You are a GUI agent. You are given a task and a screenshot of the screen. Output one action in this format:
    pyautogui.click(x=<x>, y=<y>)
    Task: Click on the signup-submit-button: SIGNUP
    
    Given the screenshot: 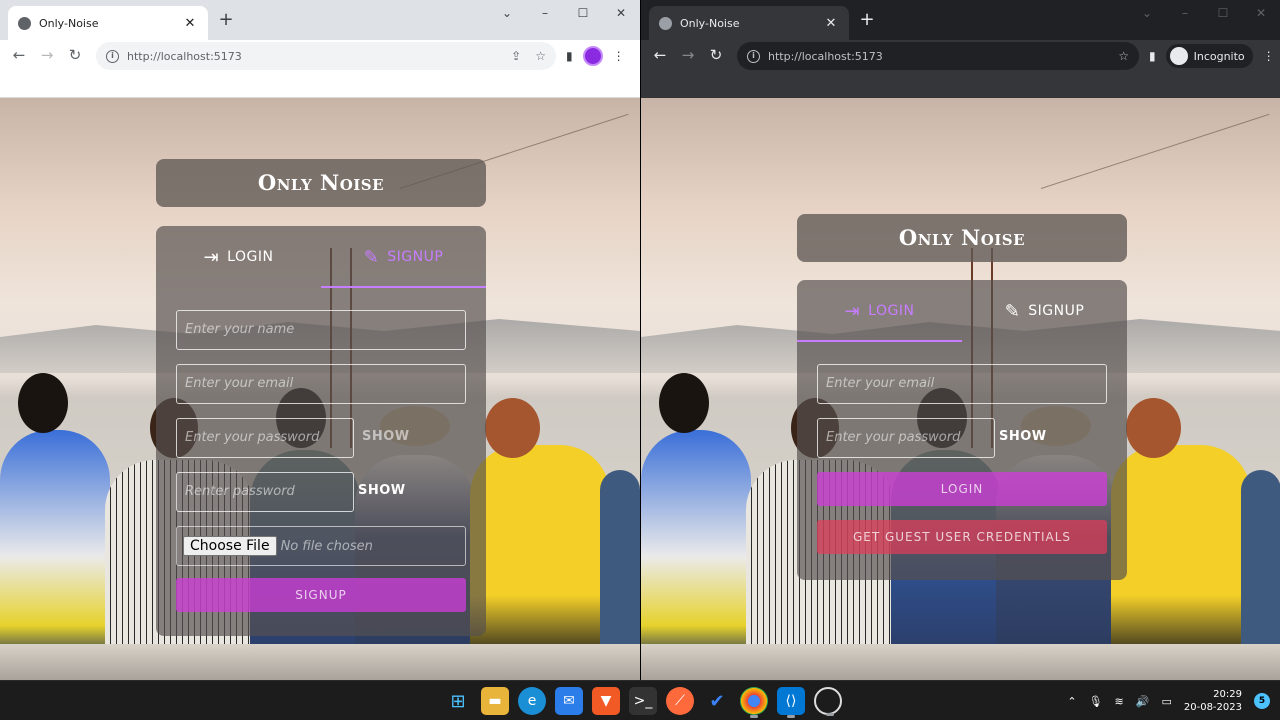 What is the action you would take?
    pyautogui.click(x=321, y=595)
    